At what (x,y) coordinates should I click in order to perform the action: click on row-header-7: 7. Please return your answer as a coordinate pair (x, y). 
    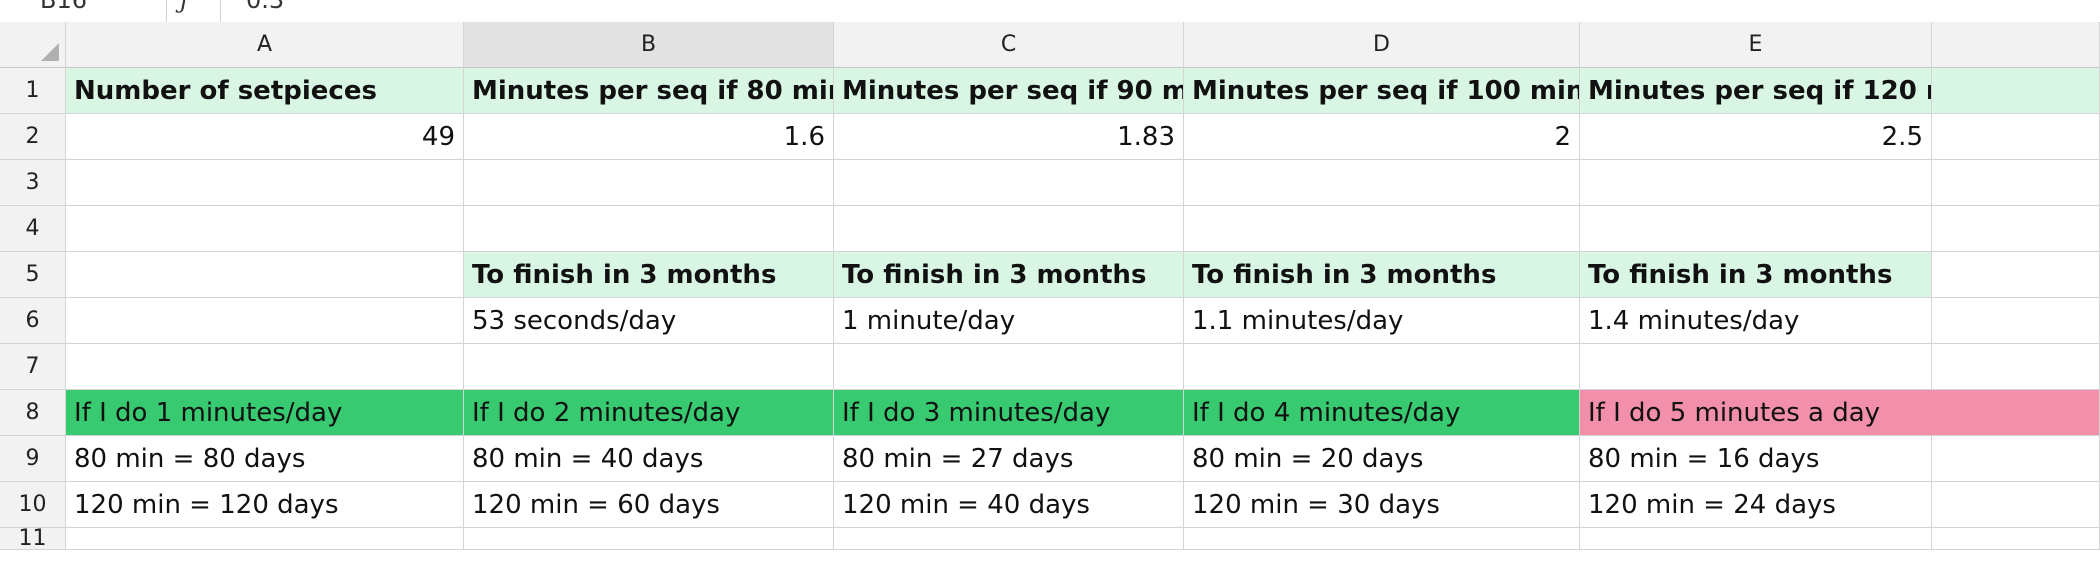
    Looking at the image, I should click on (33, 367).